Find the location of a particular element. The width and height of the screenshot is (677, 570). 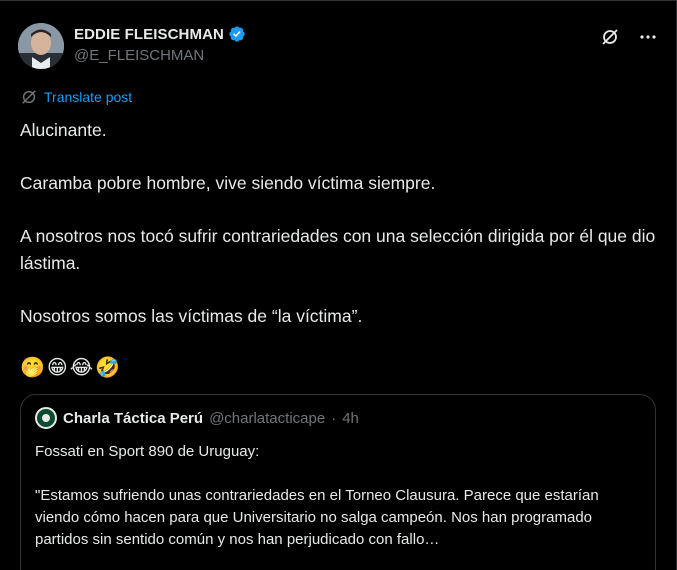

author-handle: @E_FLEISCHMAN is located at coordinates (160, 55).